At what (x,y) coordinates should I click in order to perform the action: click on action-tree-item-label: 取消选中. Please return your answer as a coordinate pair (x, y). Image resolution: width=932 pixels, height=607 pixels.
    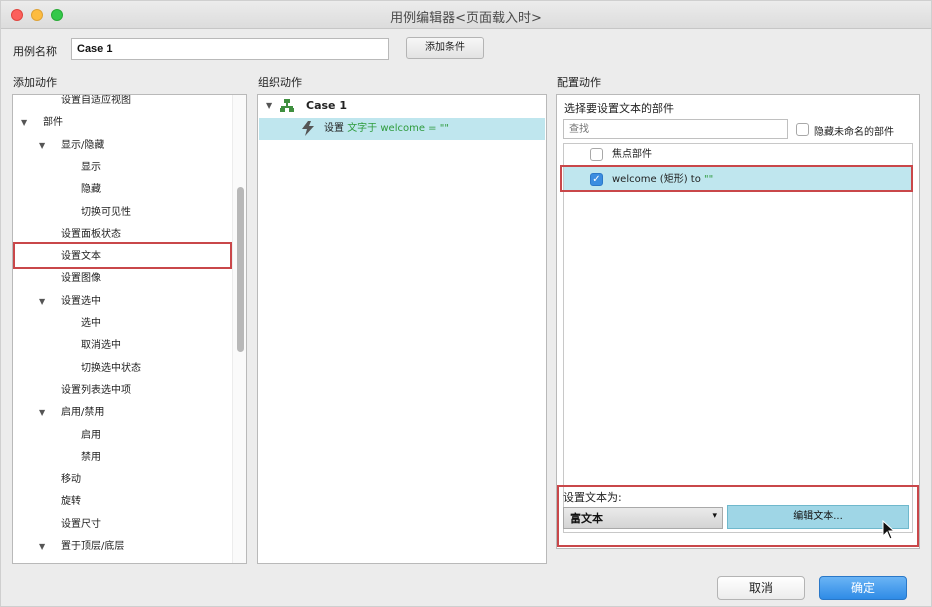
    Looking at the image, I should click on (101, 346).